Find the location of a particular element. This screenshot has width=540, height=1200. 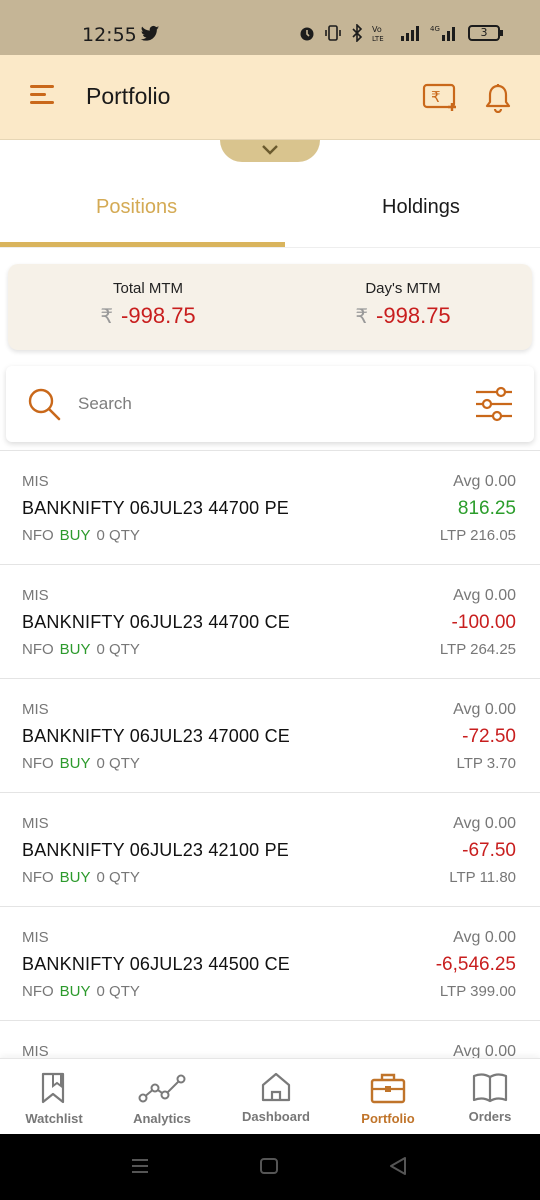

nav-dashboard: Dashboard is located at coordinates (276, 1097).